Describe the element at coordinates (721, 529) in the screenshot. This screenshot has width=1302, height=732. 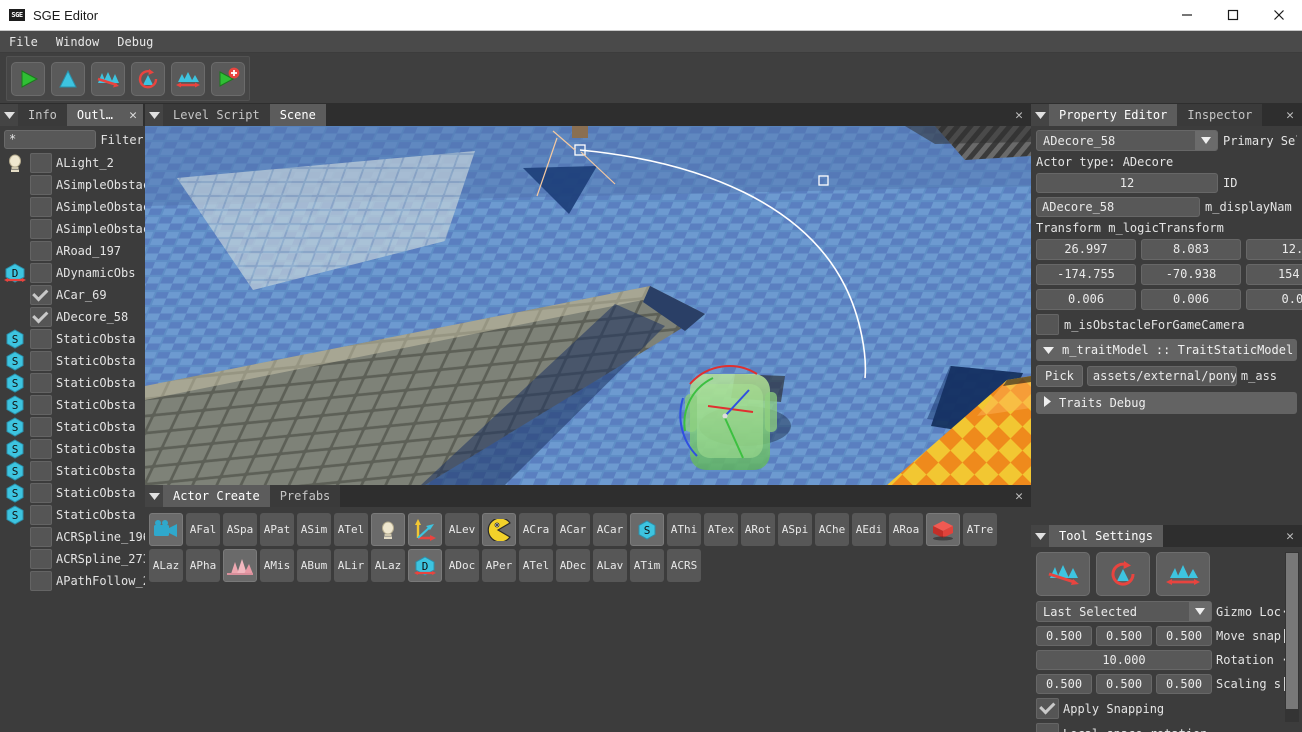
I see `actor-create-button: ATex` at that location.